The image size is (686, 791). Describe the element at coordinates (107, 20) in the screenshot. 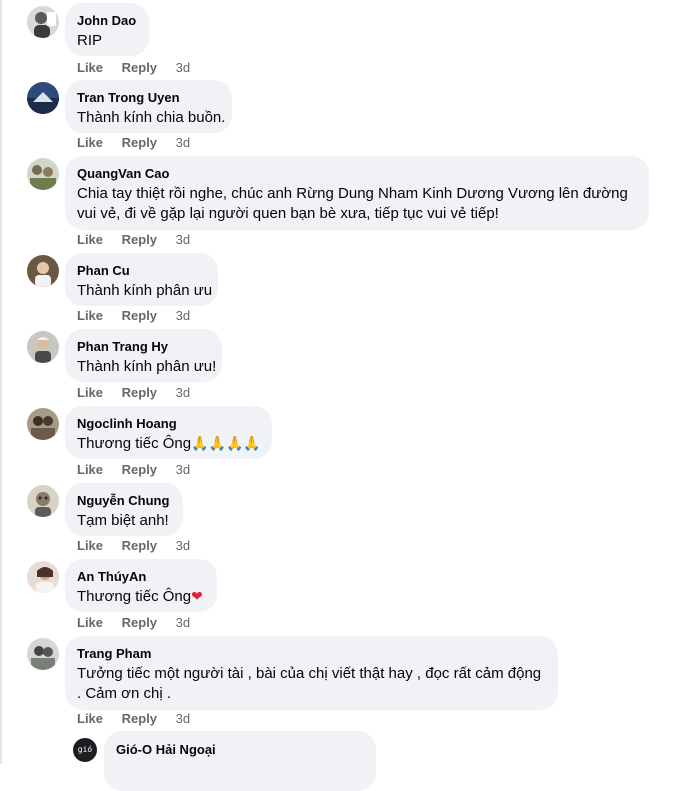

I see `comment-author: John Dao` at that location.